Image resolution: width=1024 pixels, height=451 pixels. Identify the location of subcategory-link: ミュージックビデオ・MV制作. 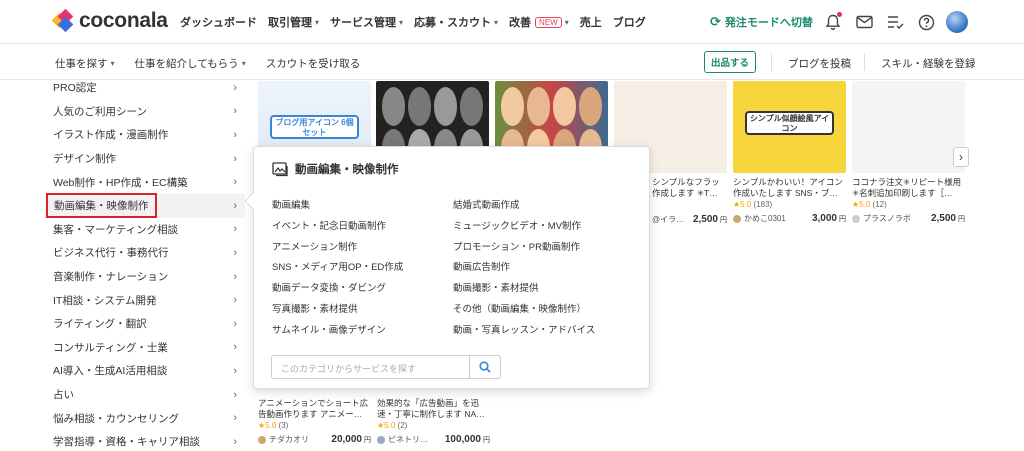
(543, 228).